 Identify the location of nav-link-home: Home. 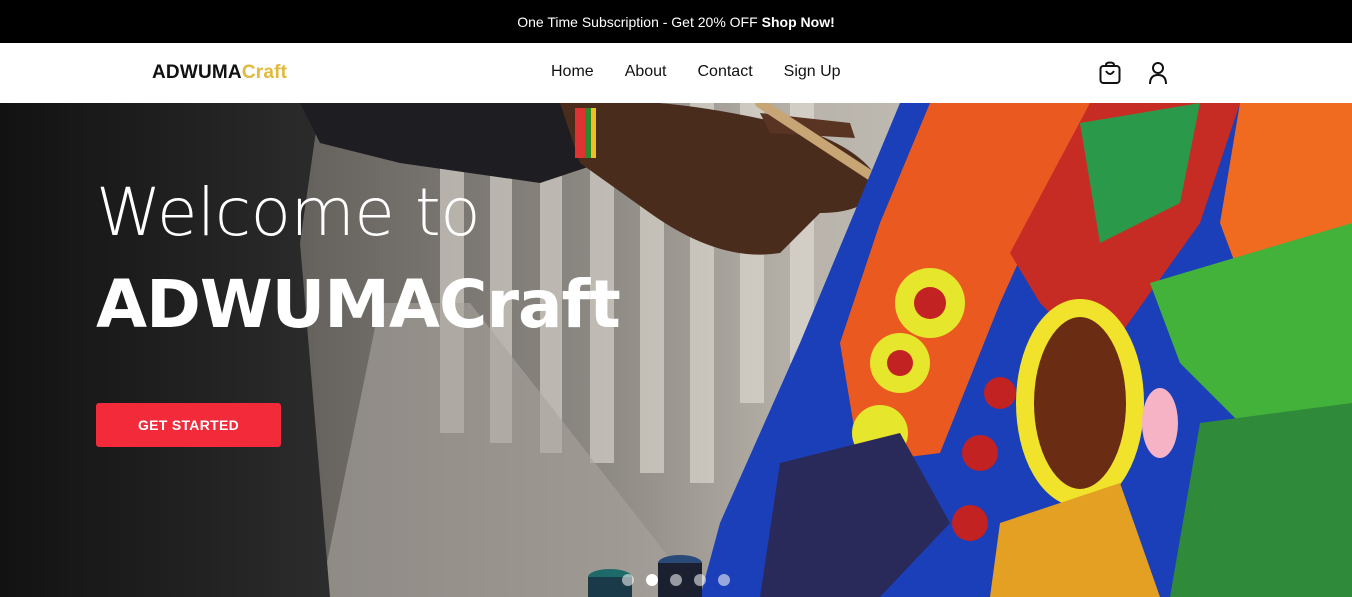
(572, 72).